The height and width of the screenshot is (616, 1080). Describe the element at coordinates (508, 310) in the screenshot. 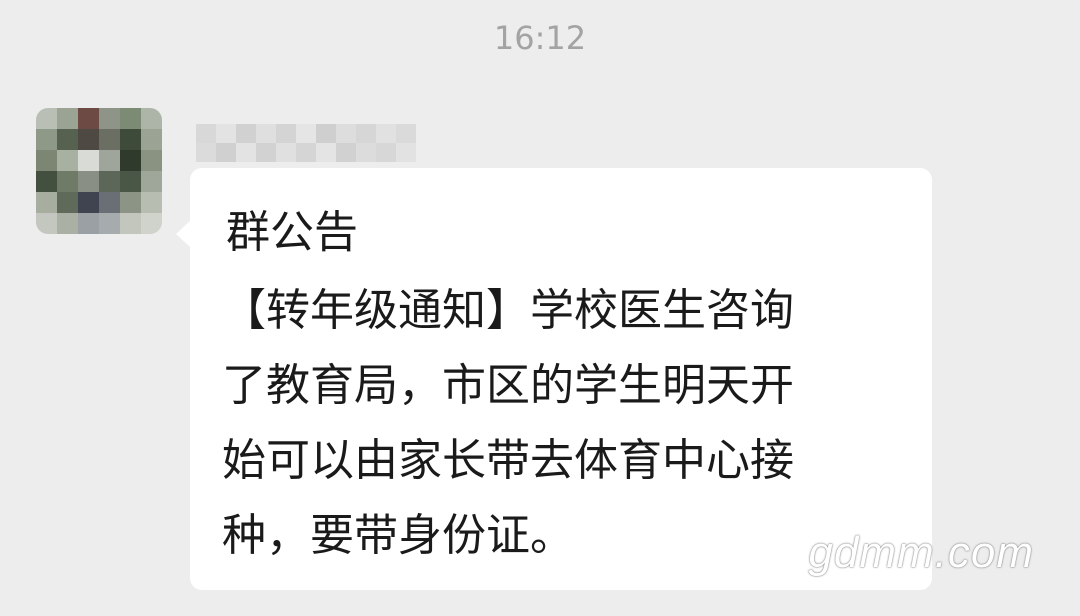

I see `message-line: 【转年级通知】学校医生咨询` at that location.